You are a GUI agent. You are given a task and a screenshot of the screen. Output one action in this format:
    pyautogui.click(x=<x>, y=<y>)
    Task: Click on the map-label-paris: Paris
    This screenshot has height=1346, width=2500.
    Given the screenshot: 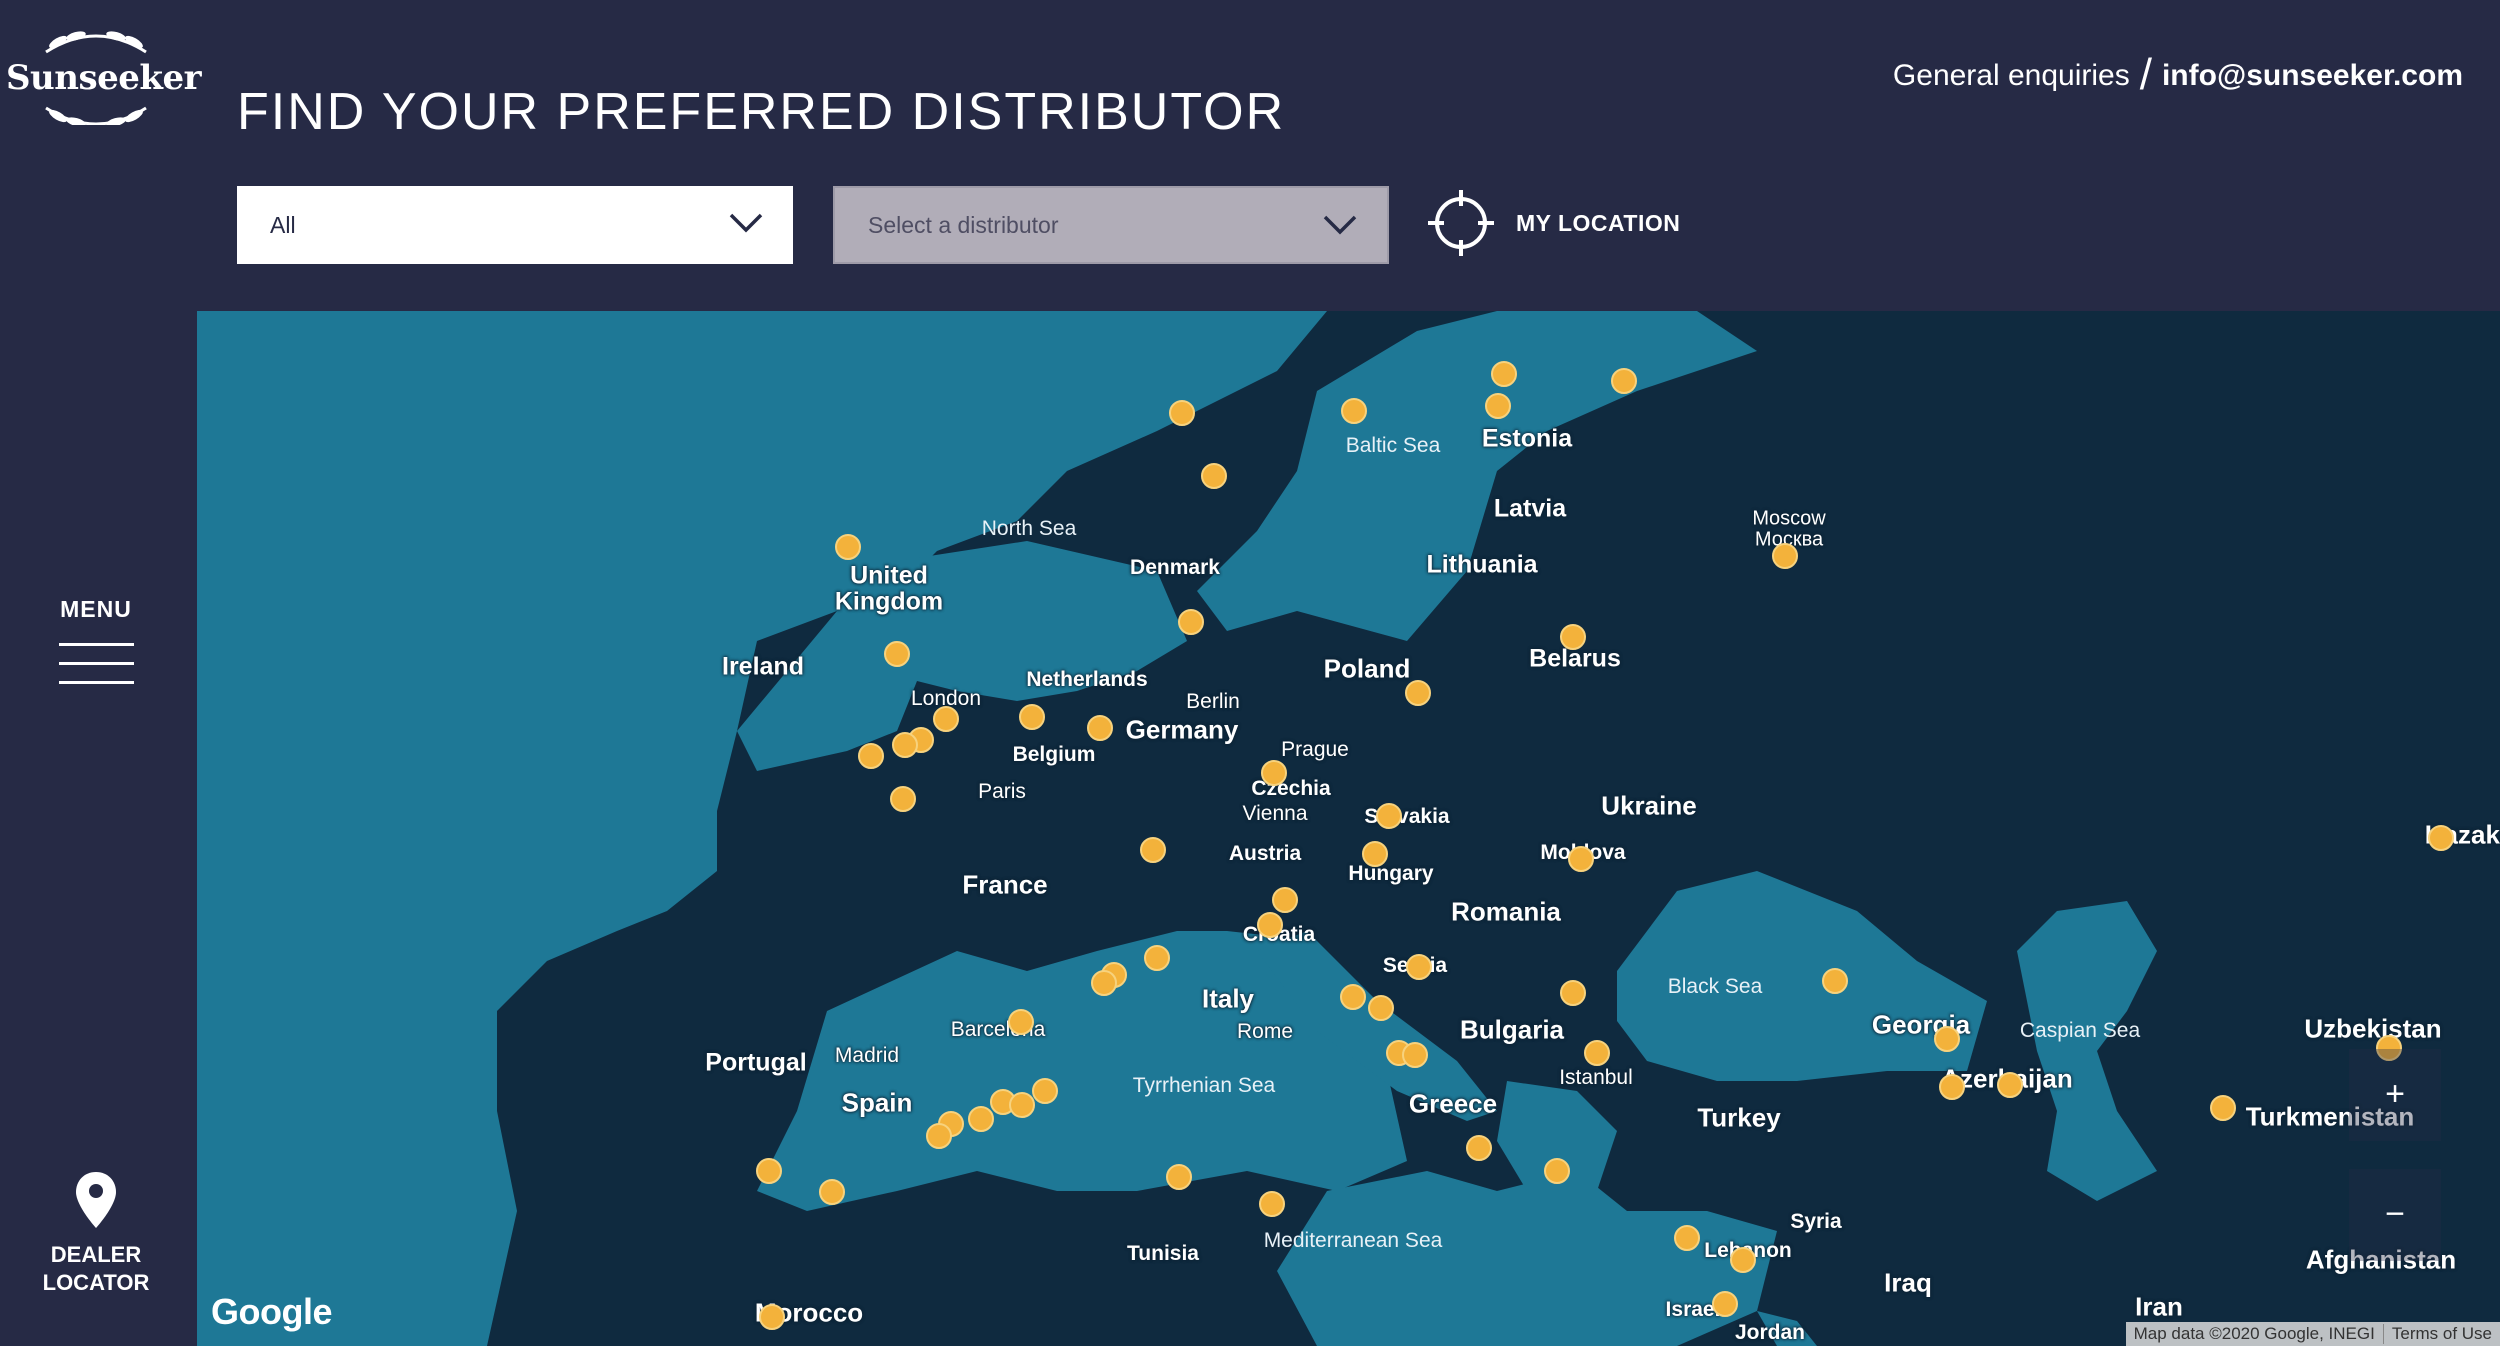 What is the action you would take?
    pyautogui.click(x=1002, y=791)
    